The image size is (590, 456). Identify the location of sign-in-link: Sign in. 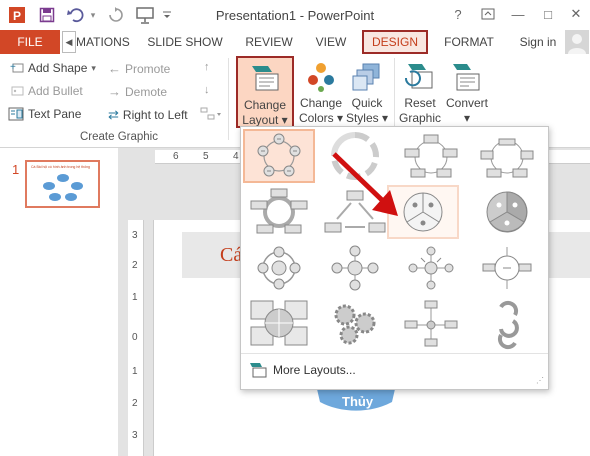
(538, 42).